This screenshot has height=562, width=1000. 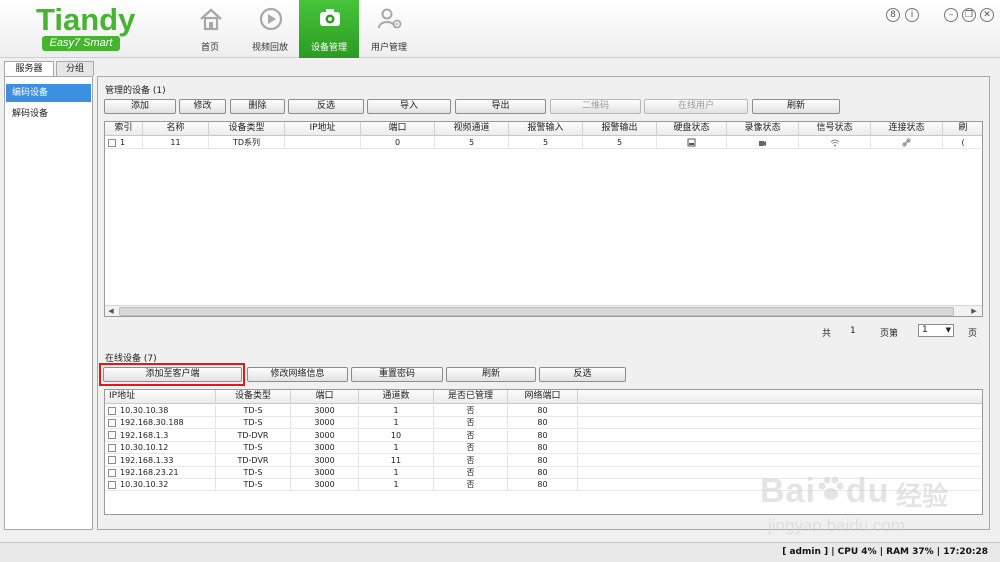 I want to click on info-icon: i, so click(x=912, y=15).